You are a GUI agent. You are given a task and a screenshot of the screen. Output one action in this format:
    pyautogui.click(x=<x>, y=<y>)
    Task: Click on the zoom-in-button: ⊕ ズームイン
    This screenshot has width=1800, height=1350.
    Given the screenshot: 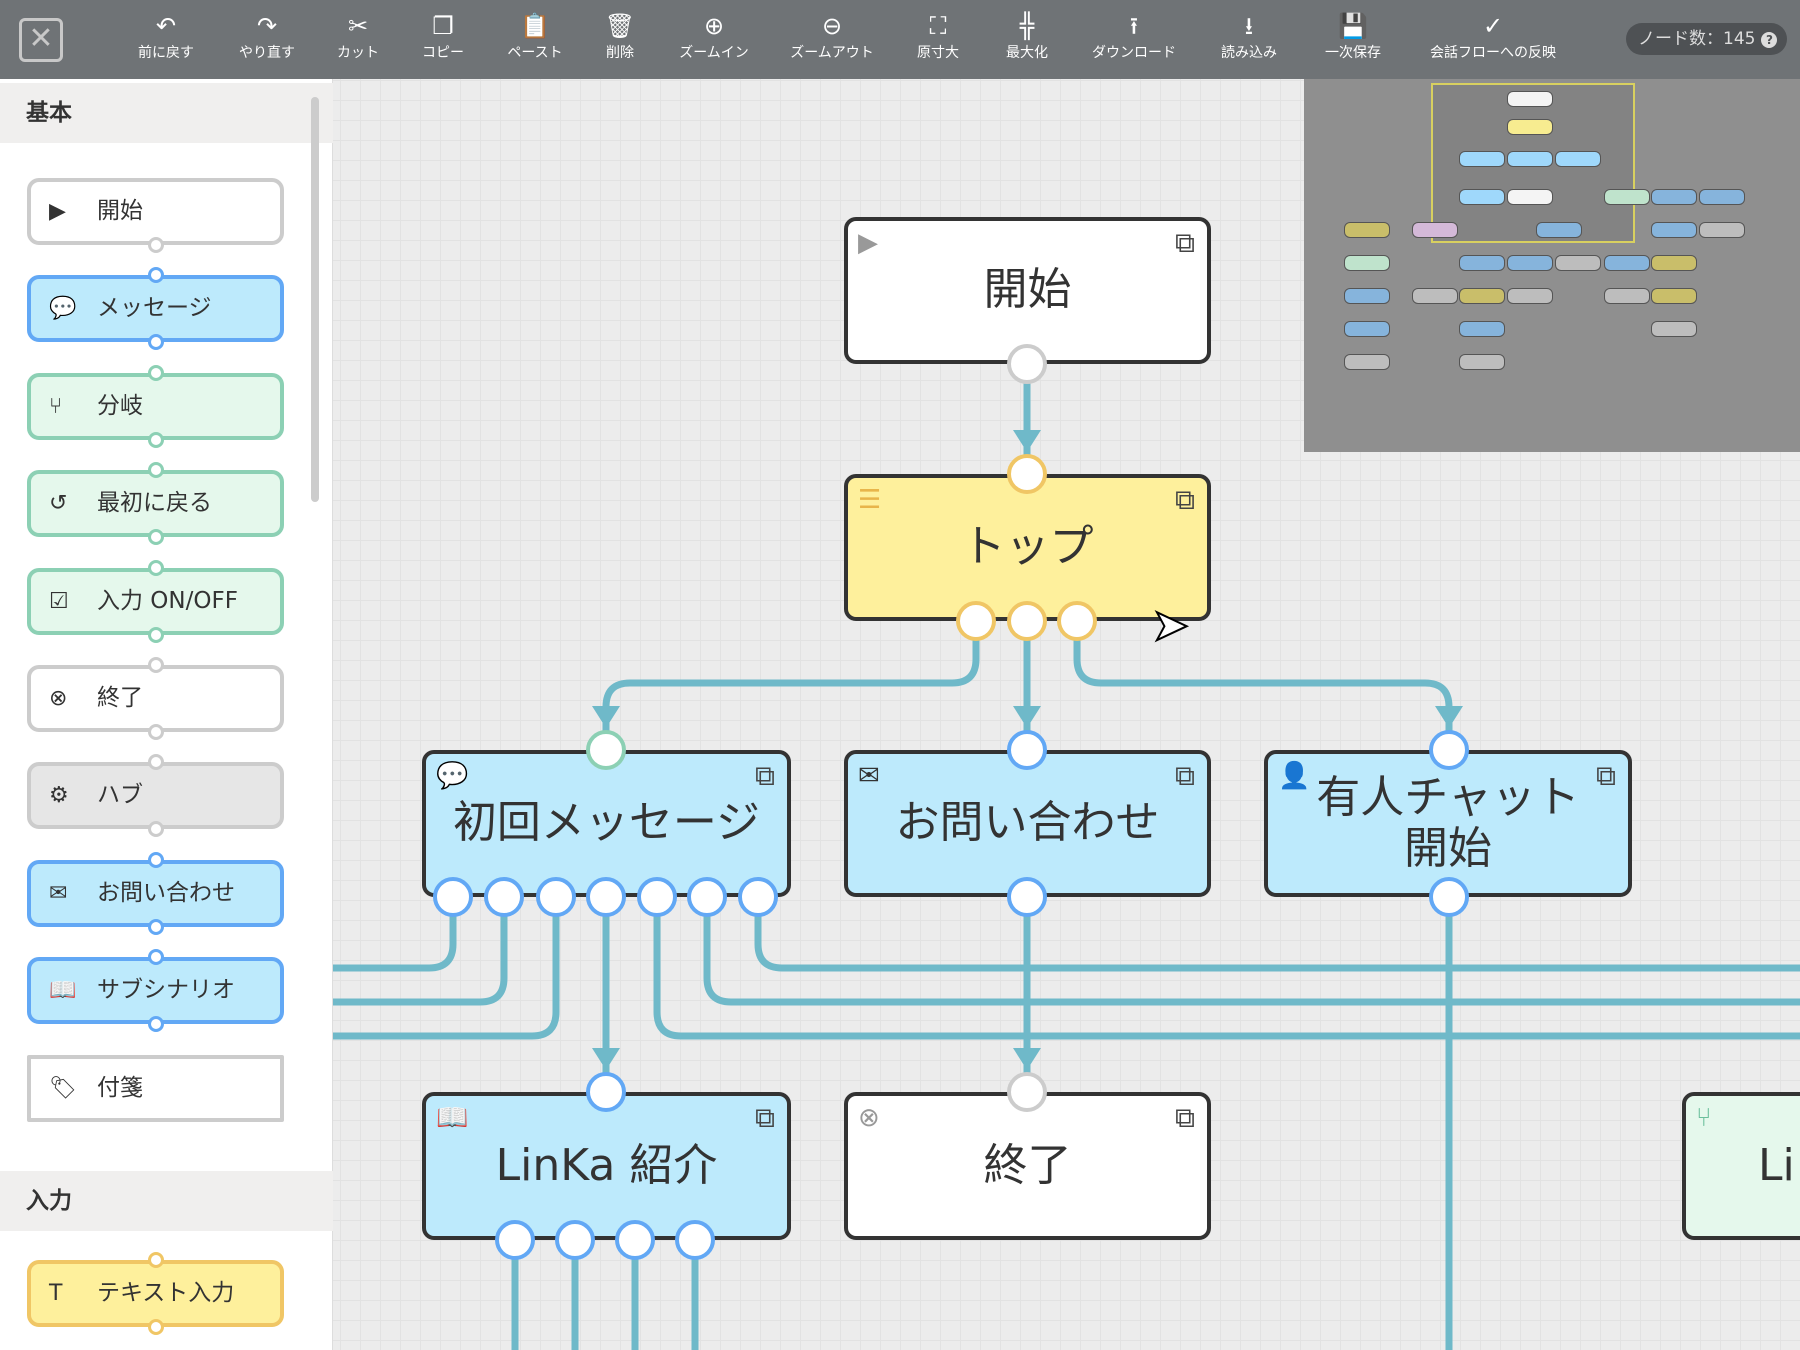 What is the action you would take?
    pyautogui.click(x=714, y=37)
    